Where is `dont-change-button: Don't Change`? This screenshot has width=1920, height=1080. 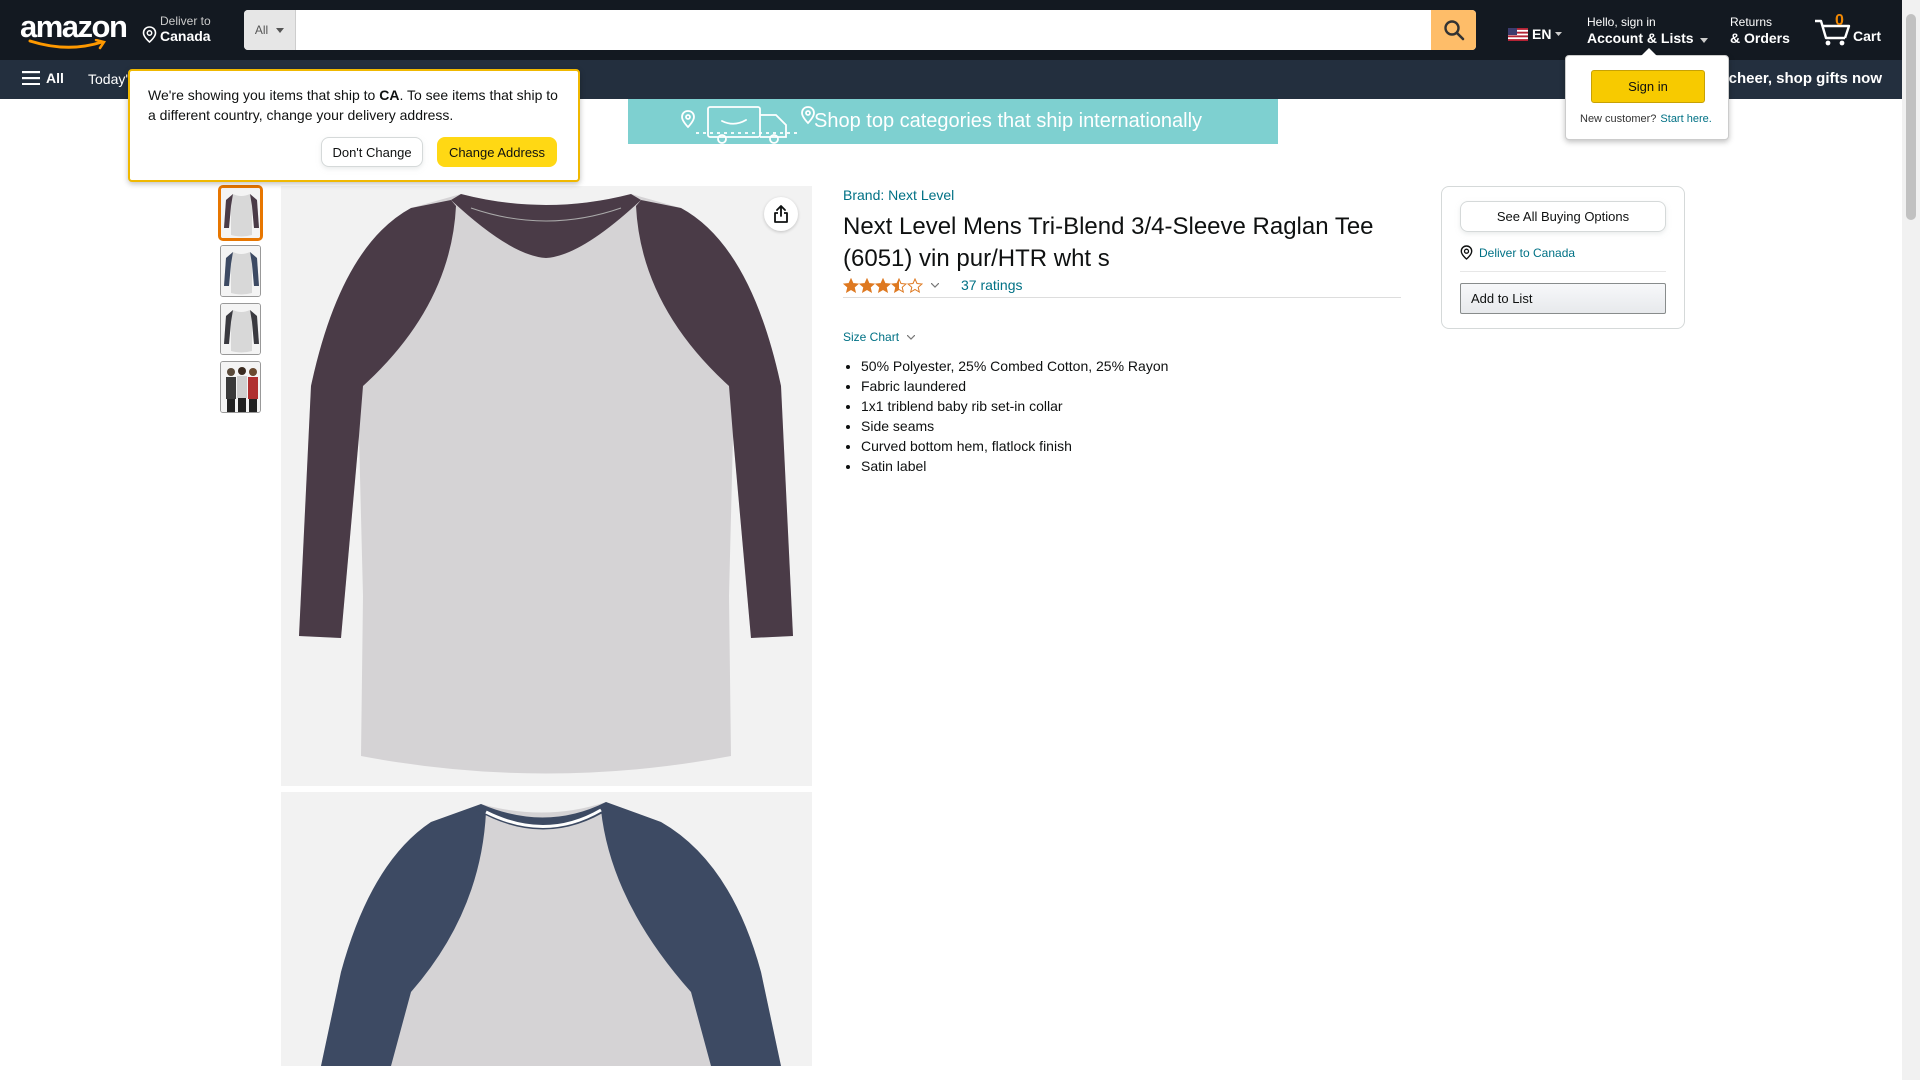 dont-change-button: Don't Change is located at coordinates (372, 152).